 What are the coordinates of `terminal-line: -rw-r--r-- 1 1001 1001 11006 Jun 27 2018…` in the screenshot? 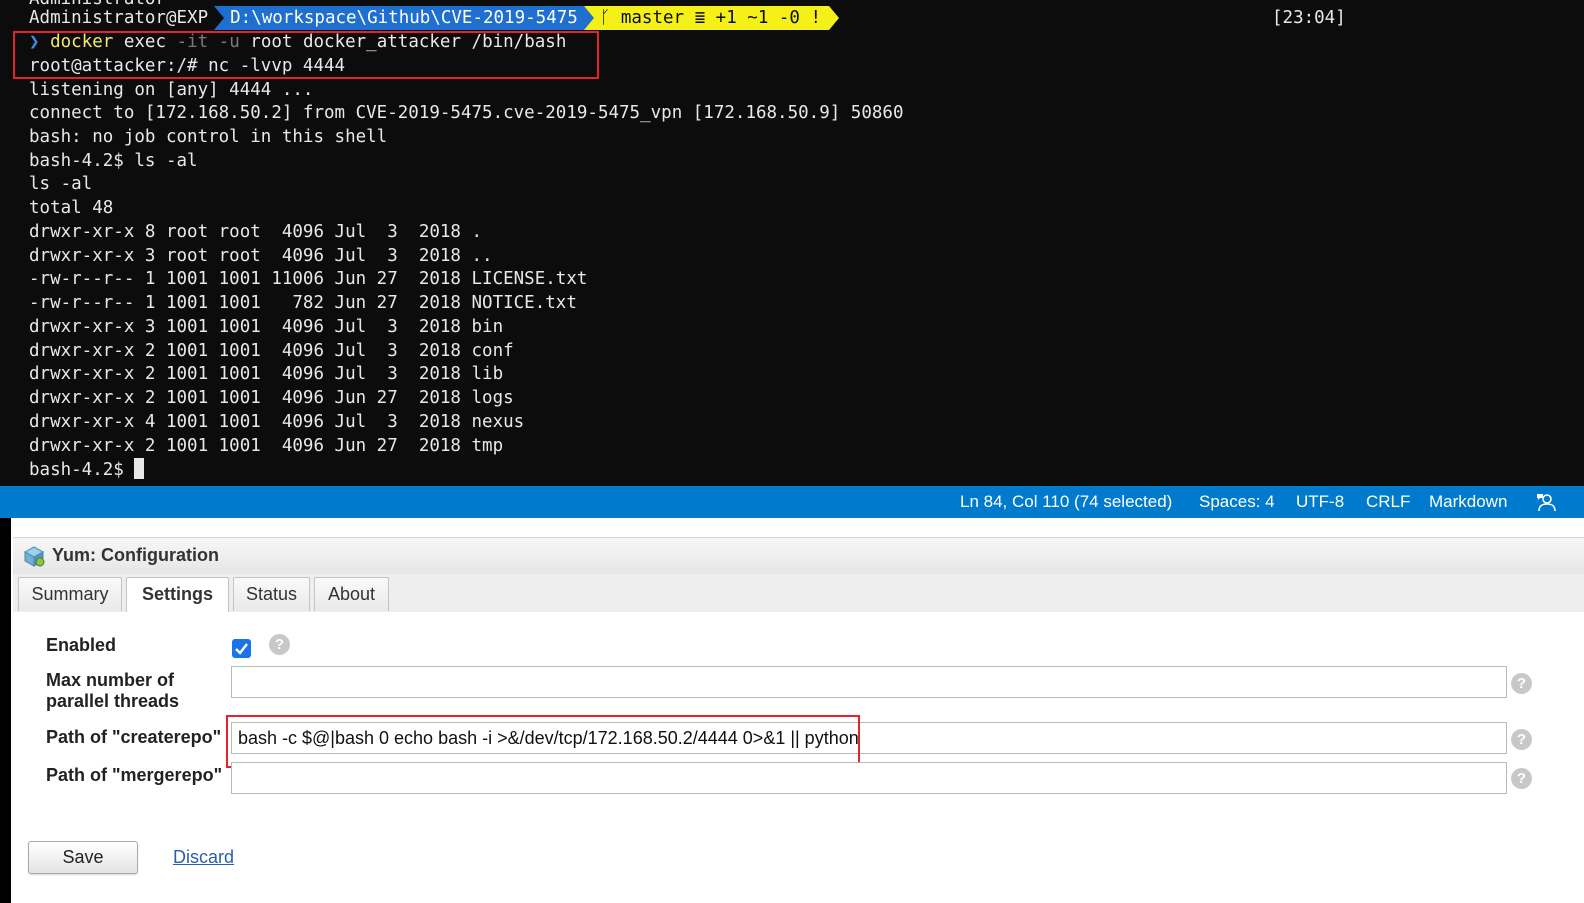 It's located at (308, 279).